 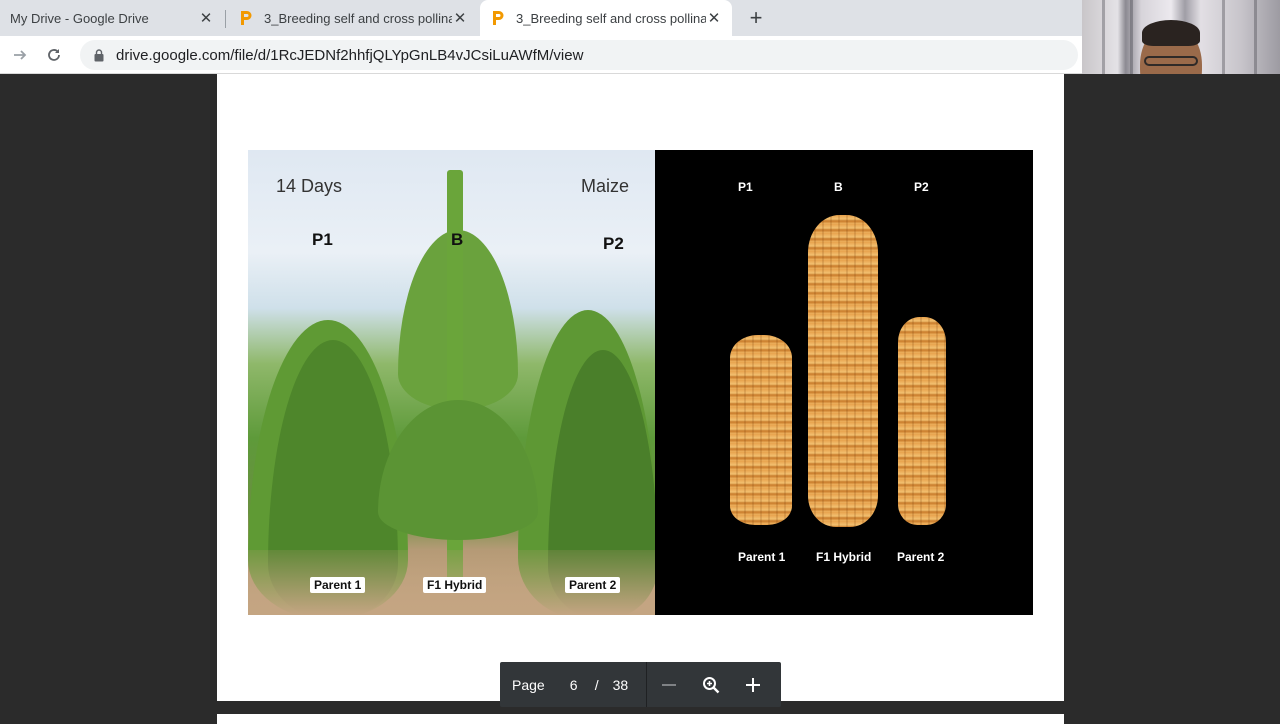 What do you see at coordinates (647, 684) in the screenshot?
I see `pagebar-divider` at bounding box center [647, 684].